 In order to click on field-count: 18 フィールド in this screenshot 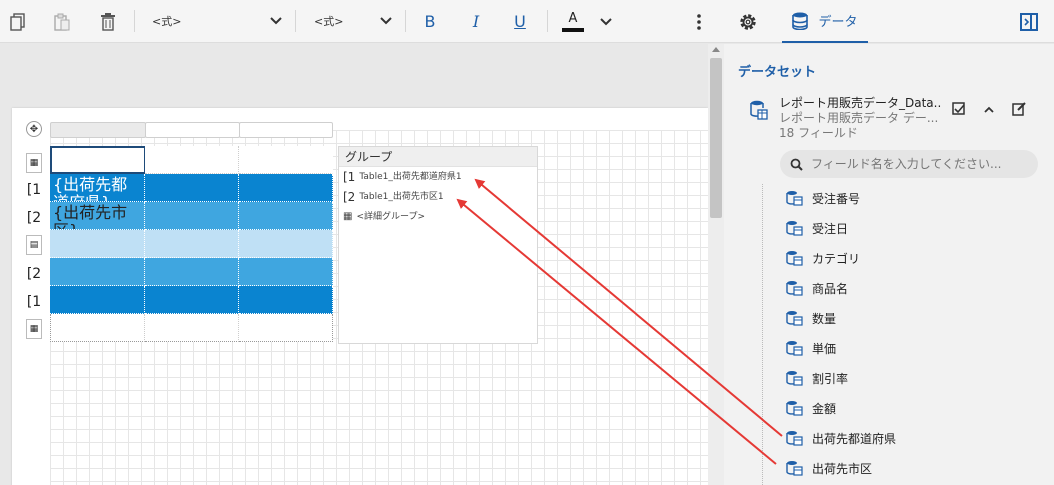, I will do `click(818, 133)`.